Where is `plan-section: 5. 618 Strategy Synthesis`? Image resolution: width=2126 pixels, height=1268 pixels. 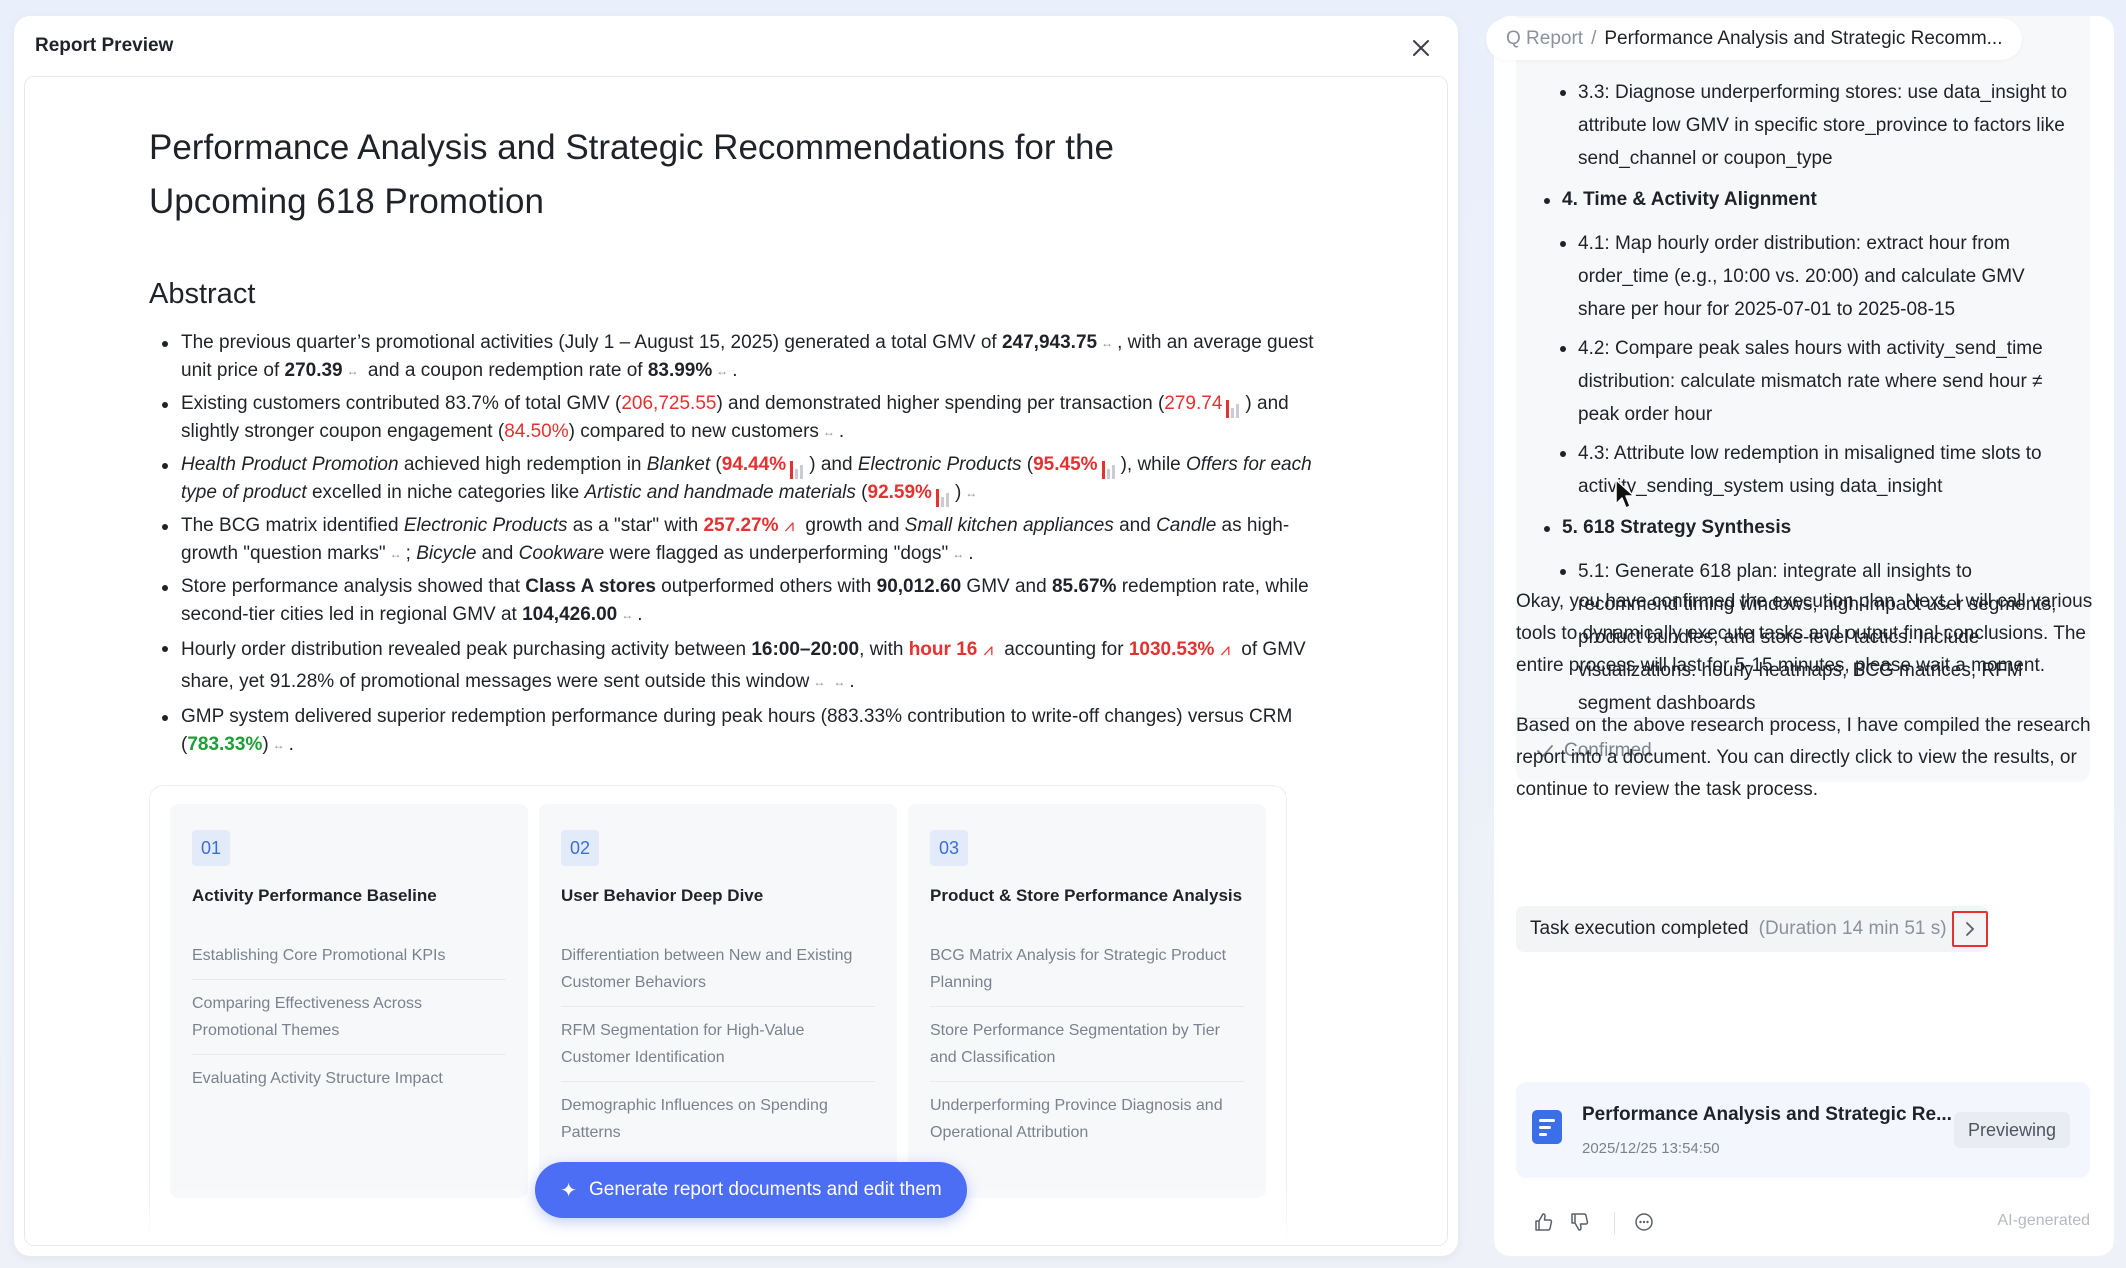 plan-section: 5. 618 Strategy Synthesis is located at coordinates (1803, 528).